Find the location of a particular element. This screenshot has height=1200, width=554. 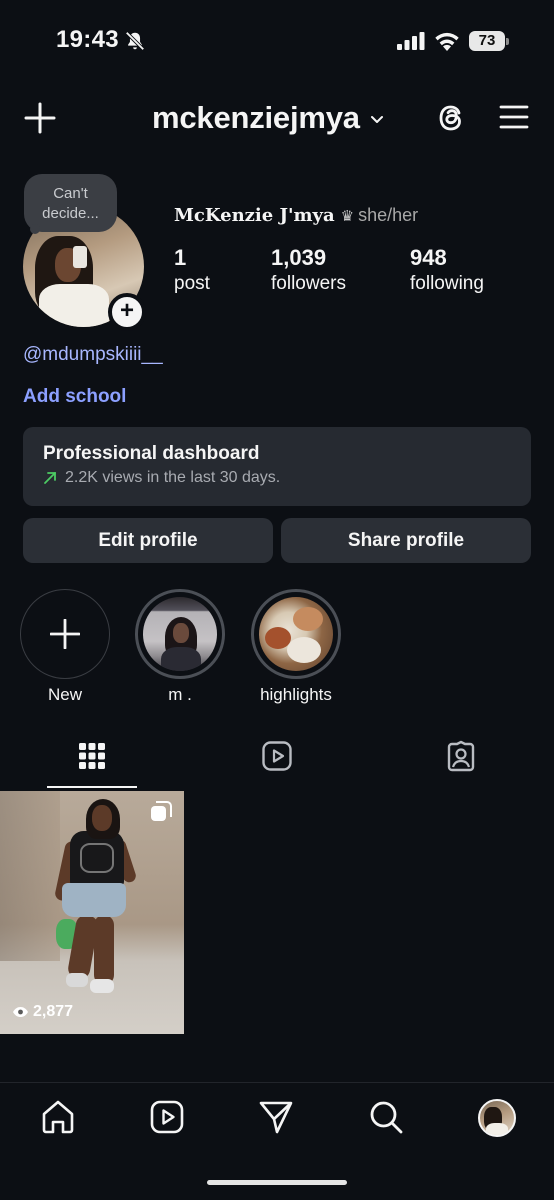

account-switcher: mckenziejmya is located at coordinates (269, 118).